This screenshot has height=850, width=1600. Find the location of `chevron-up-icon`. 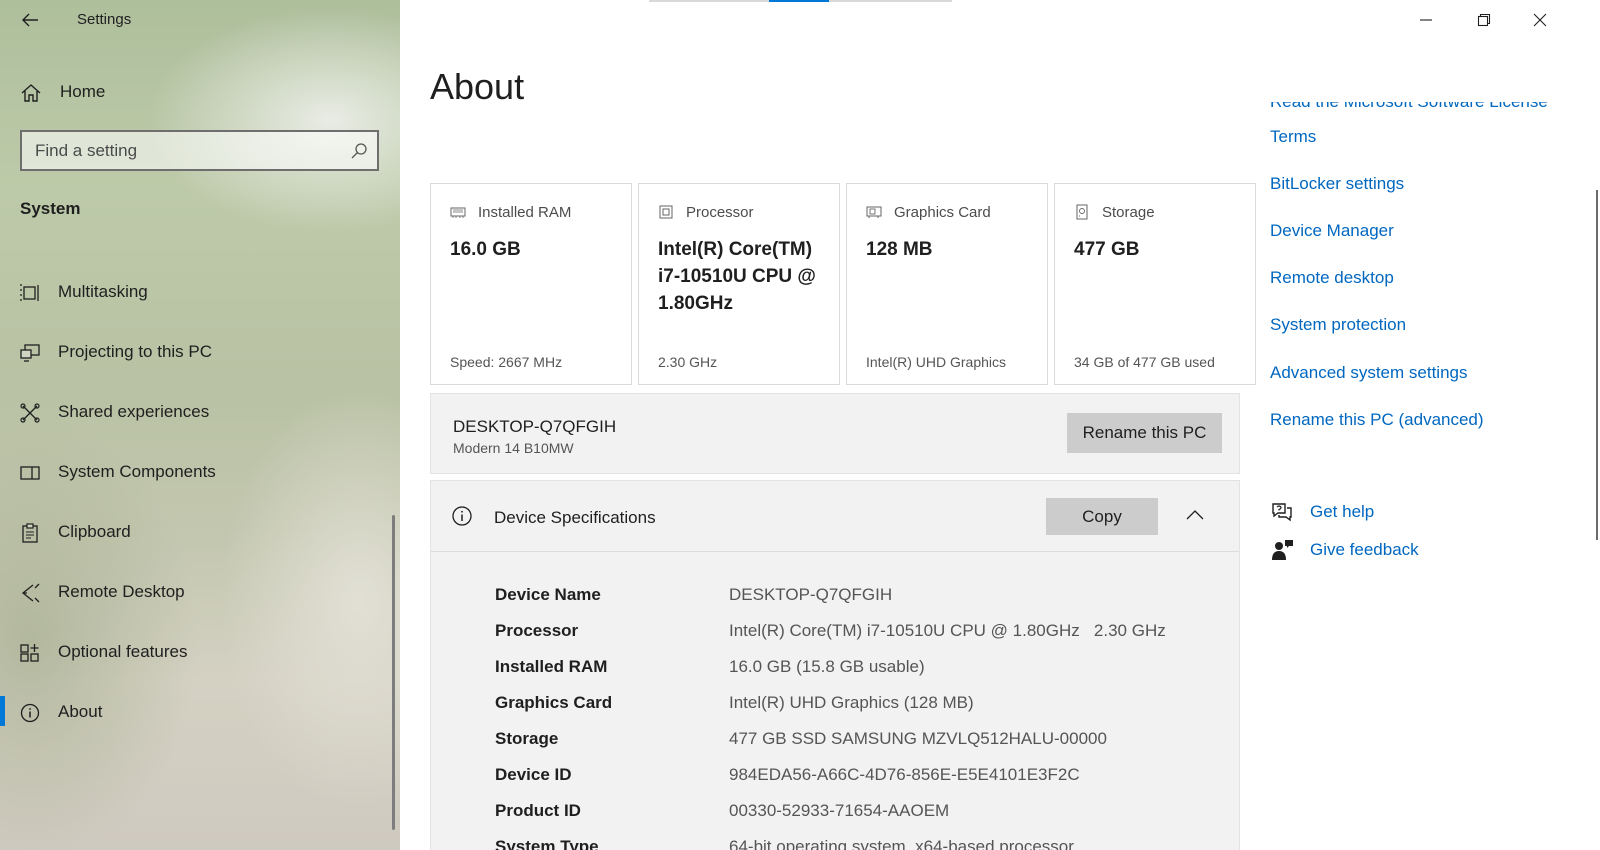

chevron-up-icon is located at coordinates (1195, 515).